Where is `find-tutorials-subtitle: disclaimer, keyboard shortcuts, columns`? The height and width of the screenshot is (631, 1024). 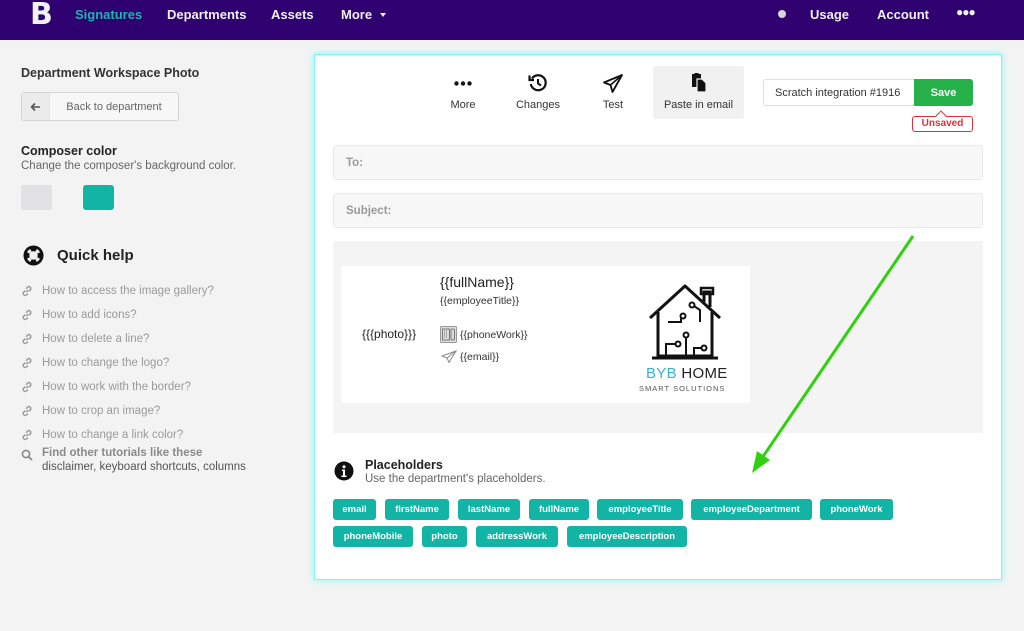
find-tutorials-subtitle: disclaimer, keyboard shortcuts, columns is located at coordinates (144, 467).